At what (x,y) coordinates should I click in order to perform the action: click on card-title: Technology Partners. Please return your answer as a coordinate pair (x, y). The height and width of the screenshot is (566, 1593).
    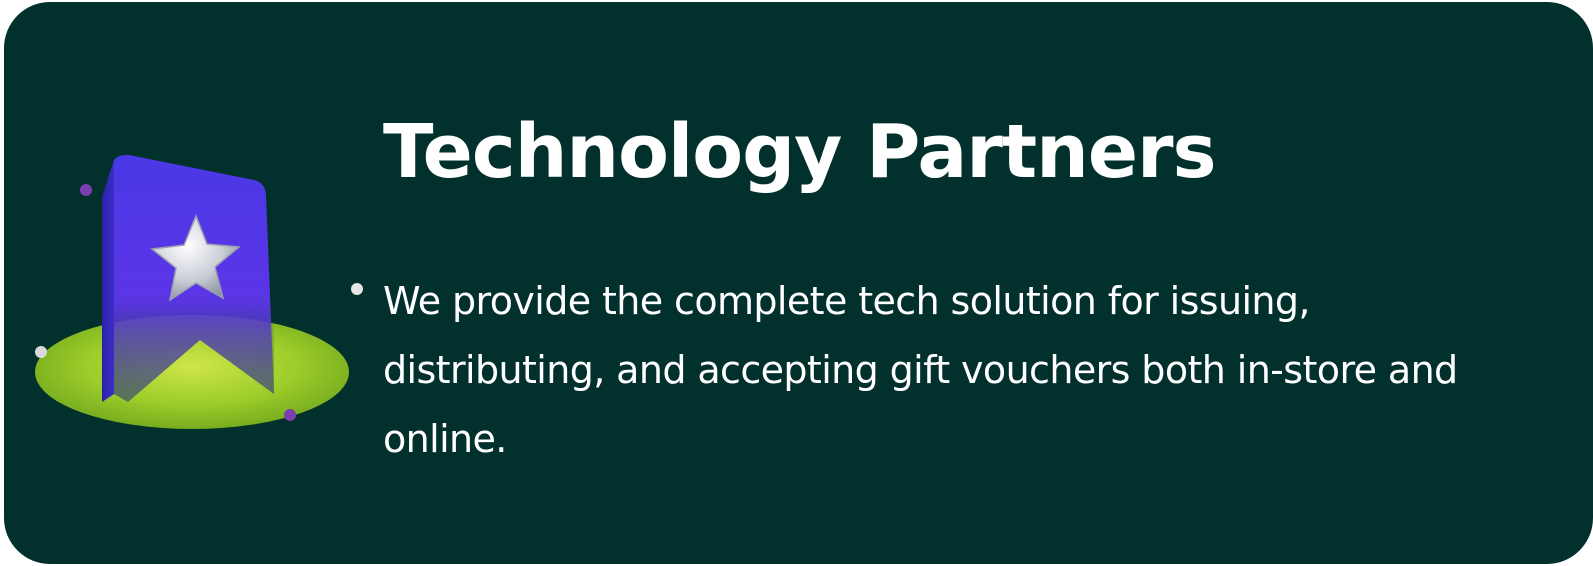
    Looking at the image, I should click on (800, 152).